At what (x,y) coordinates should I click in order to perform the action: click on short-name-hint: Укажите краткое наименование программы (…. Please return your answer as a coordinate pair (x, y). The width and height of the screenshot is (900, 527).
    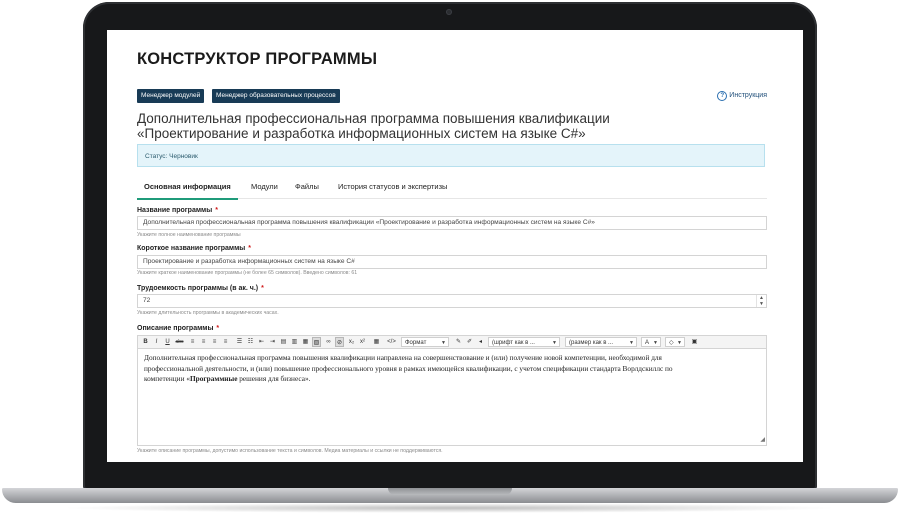
    Looking at the image, I should click on (247, 273).